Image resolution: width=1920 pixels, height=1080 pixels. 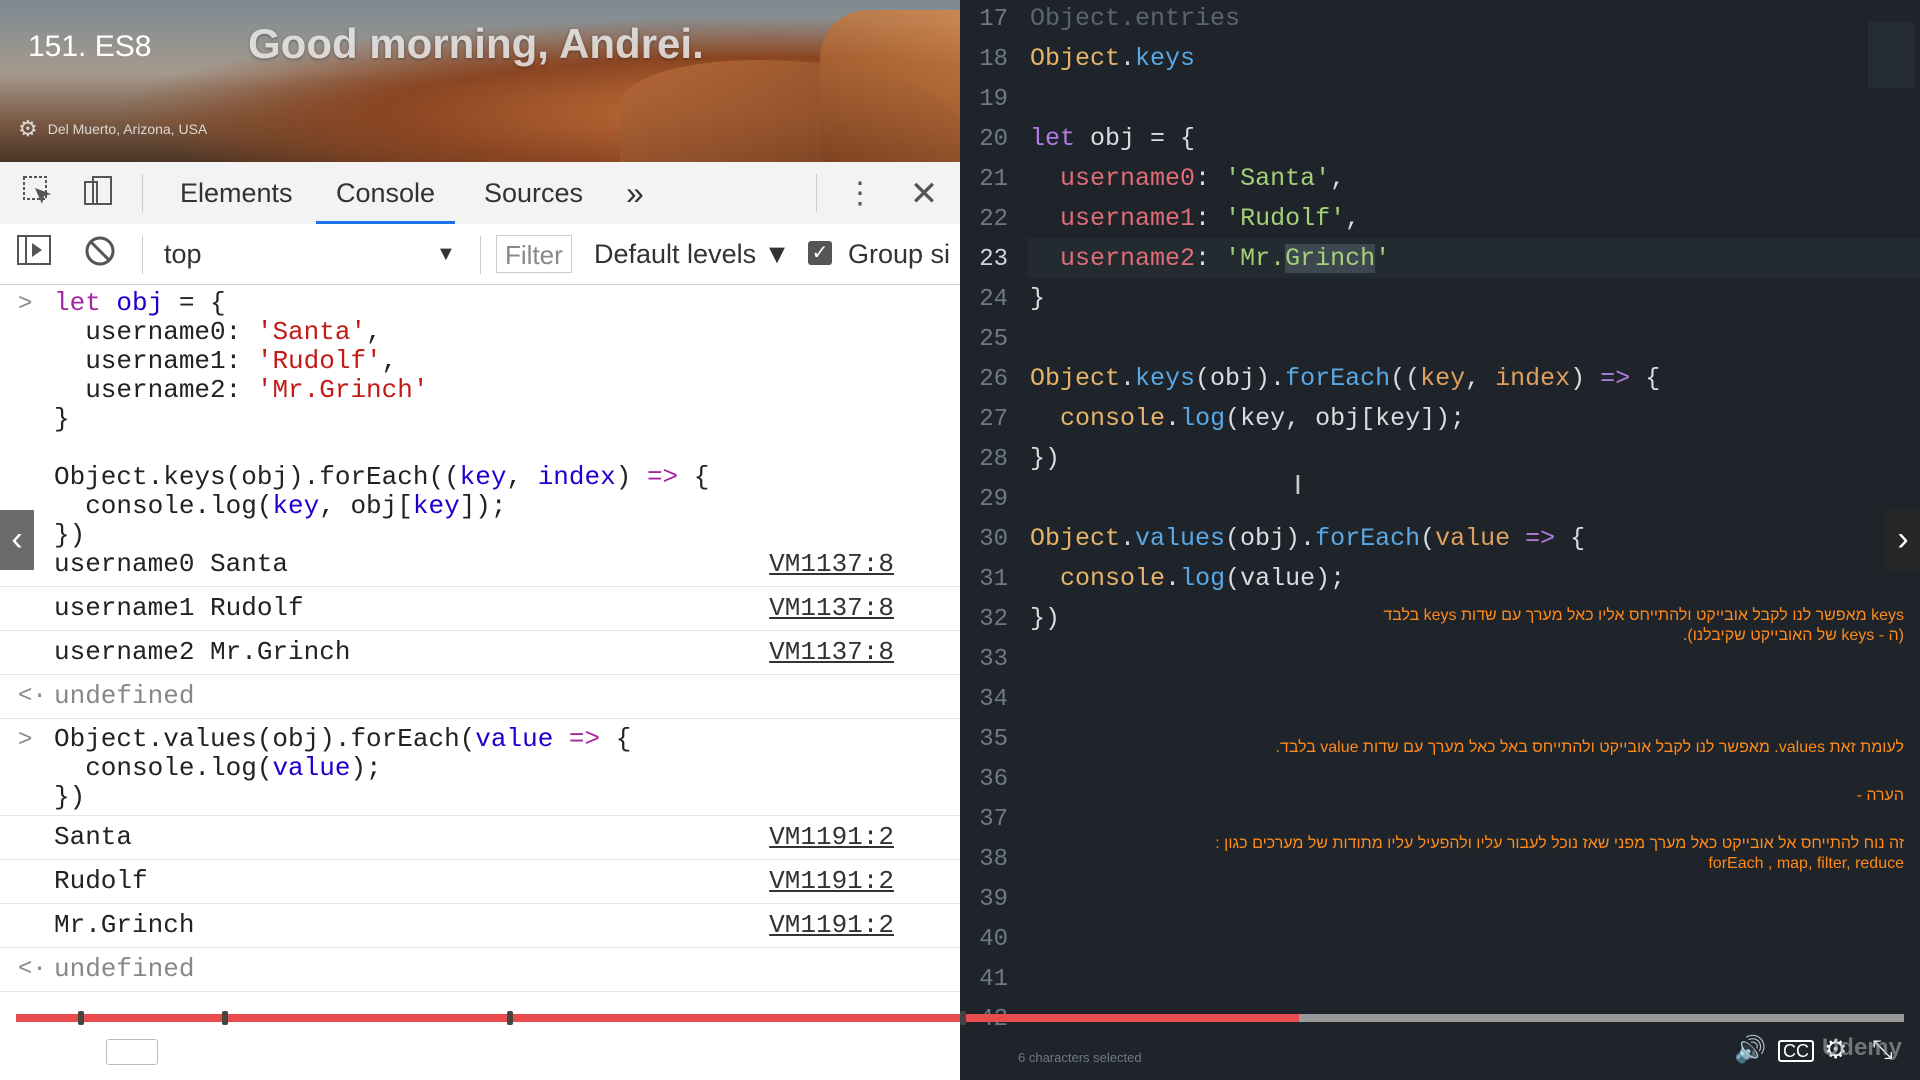 What do you see at coordinates (386, 193) in the screenshot?
I see `tab-console: Console` at bounding box center [386, 193].